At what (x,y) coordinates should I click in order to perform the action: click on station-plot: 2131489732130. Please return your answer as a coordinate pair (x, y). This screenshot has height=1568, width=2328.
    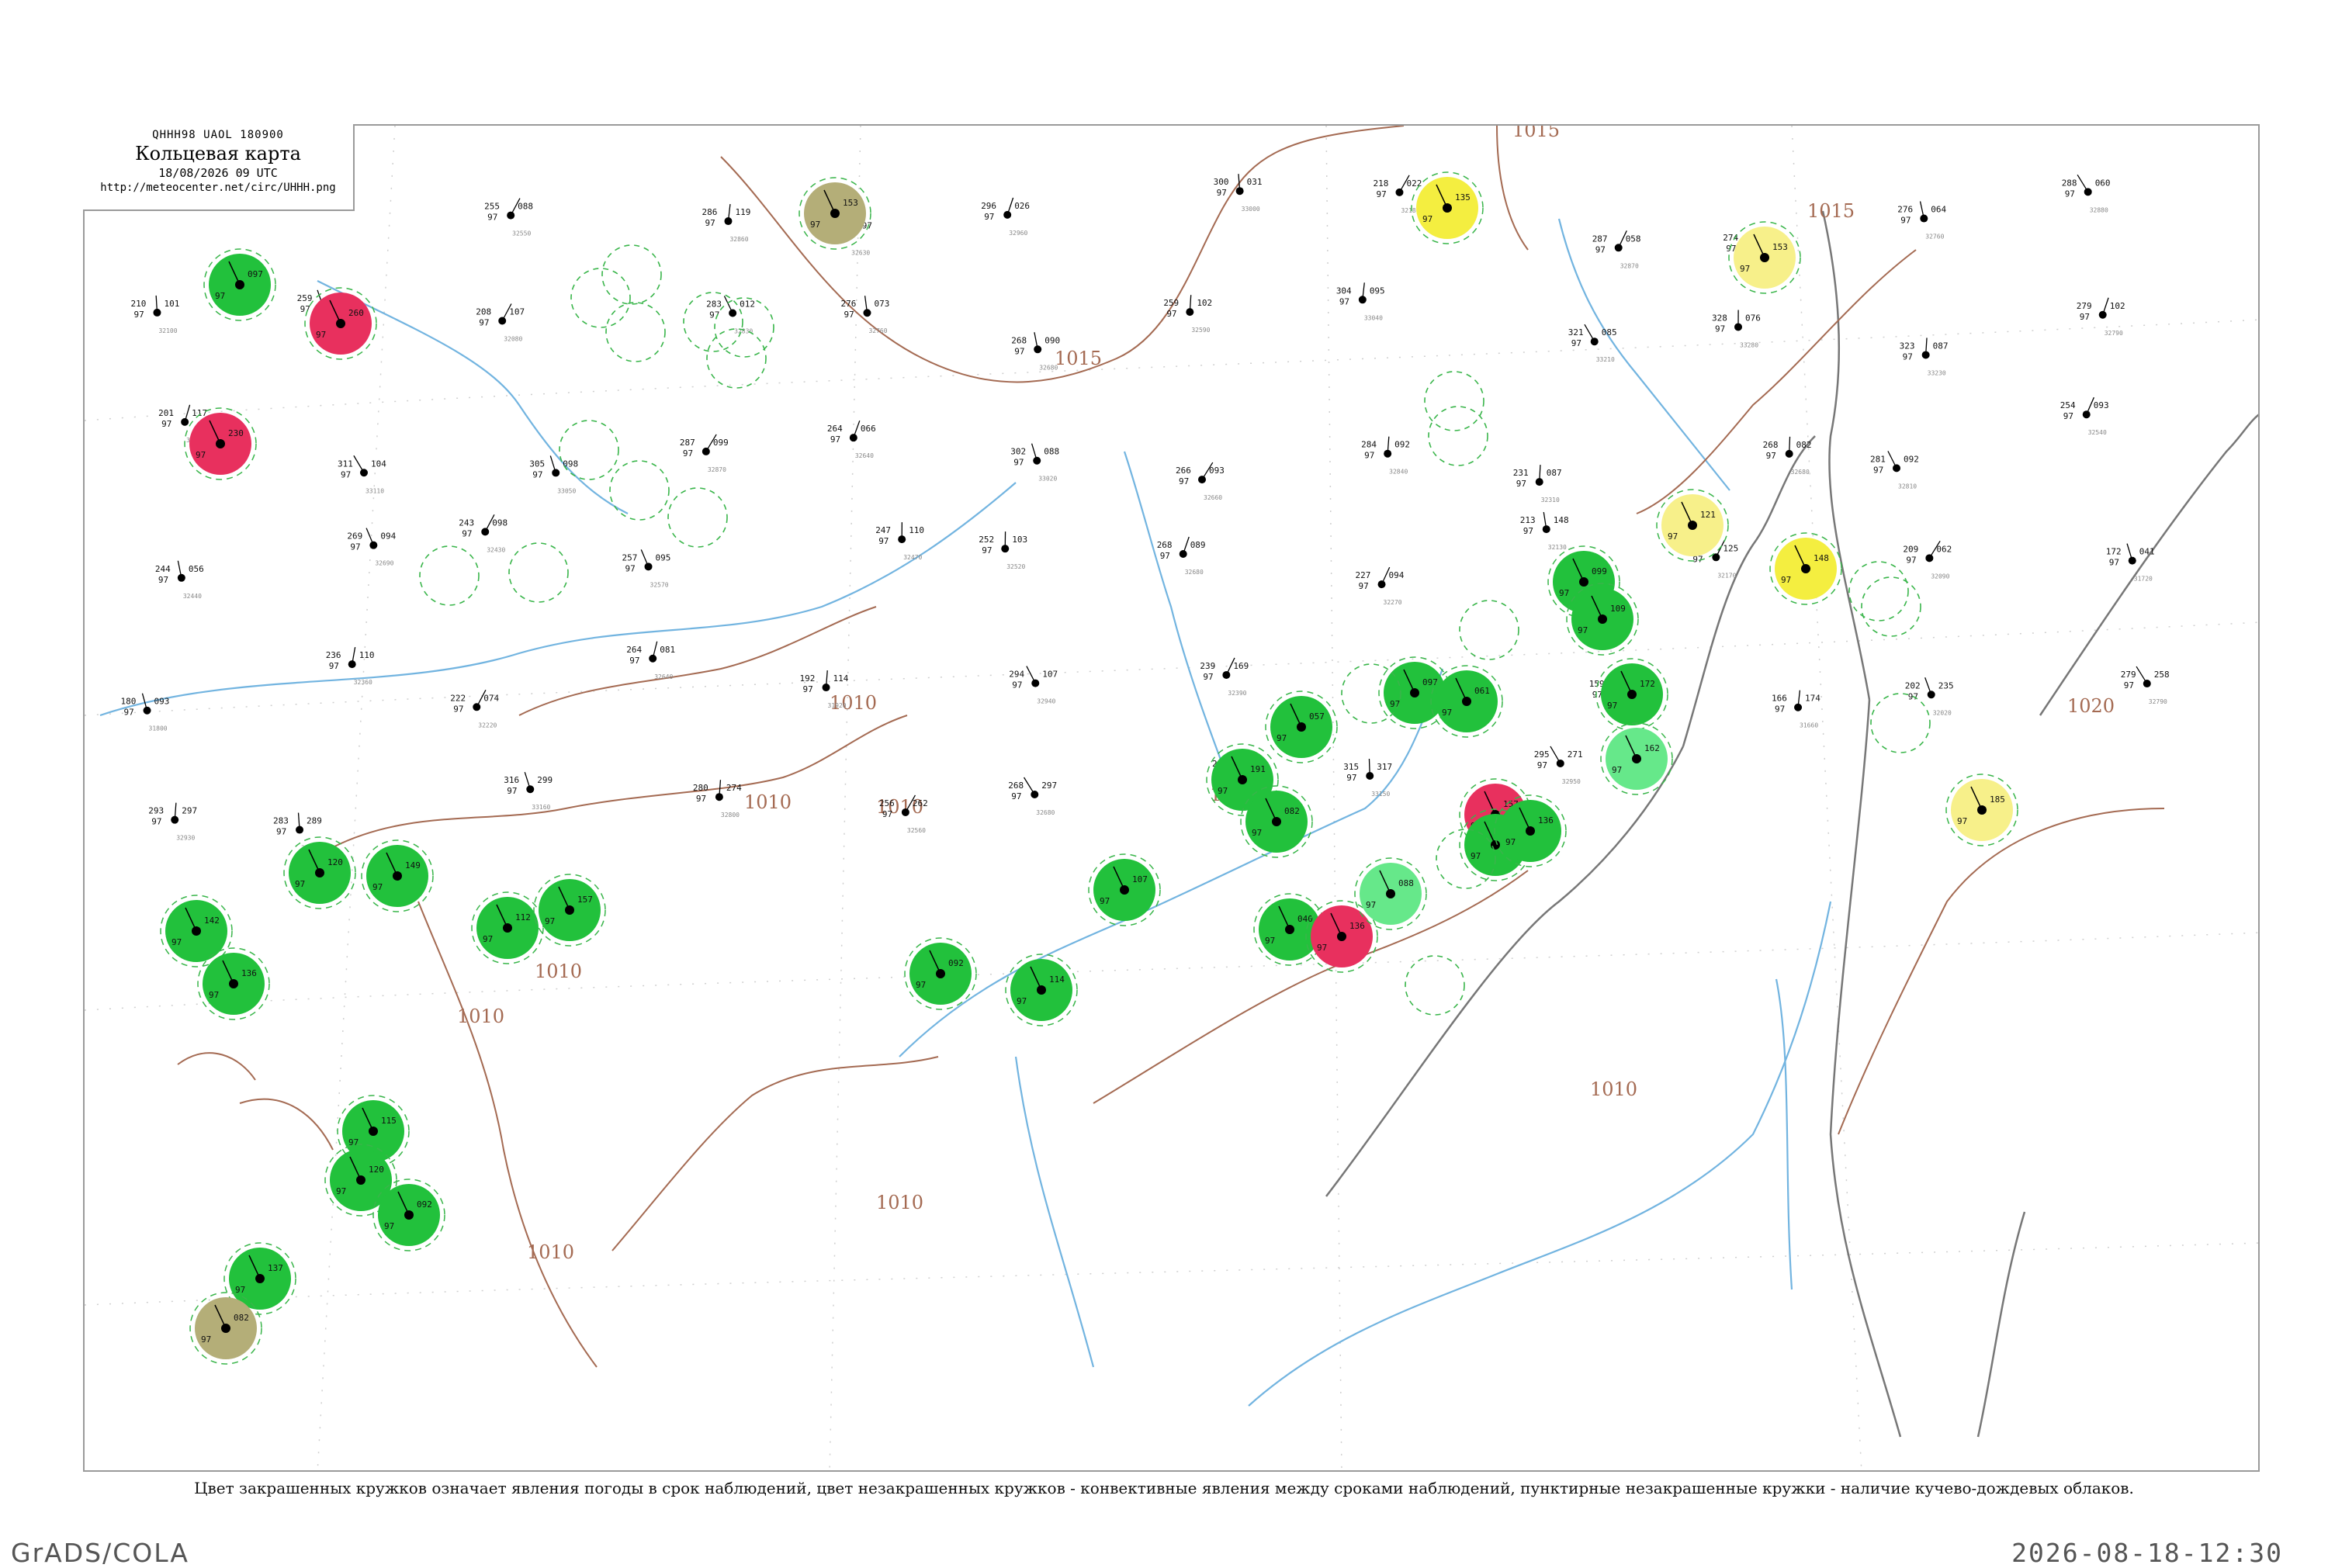
    Looking at the image, I should click on (1545, 532).